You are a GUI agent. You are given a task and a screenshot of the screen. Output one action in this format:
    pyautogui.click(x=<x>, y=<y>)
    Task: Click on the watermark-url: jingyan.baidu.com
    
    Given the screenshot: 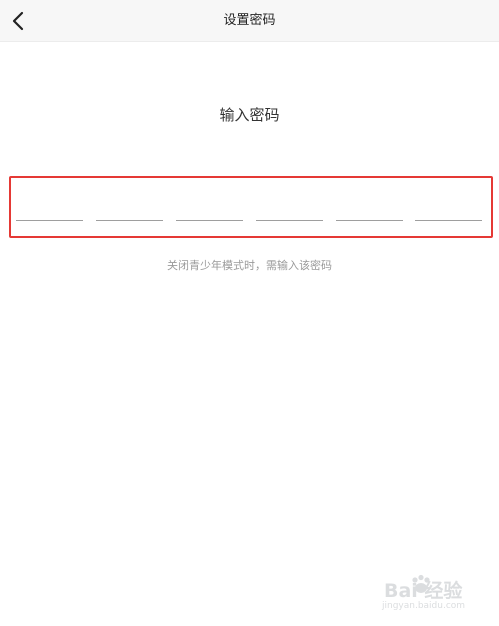 What is the action you would take?
    pyautogui.click(x=424, y=606)
    